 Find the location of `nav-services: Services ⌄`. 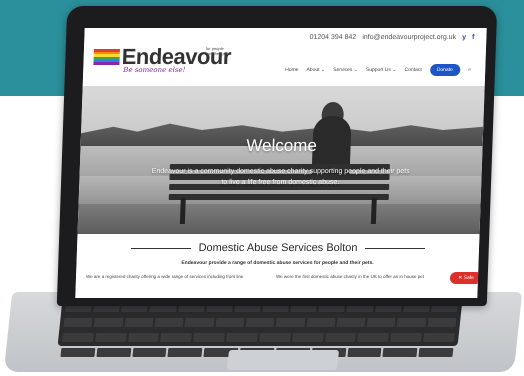

nav-services: Services ⌄ is located at coordinates (345, 70).